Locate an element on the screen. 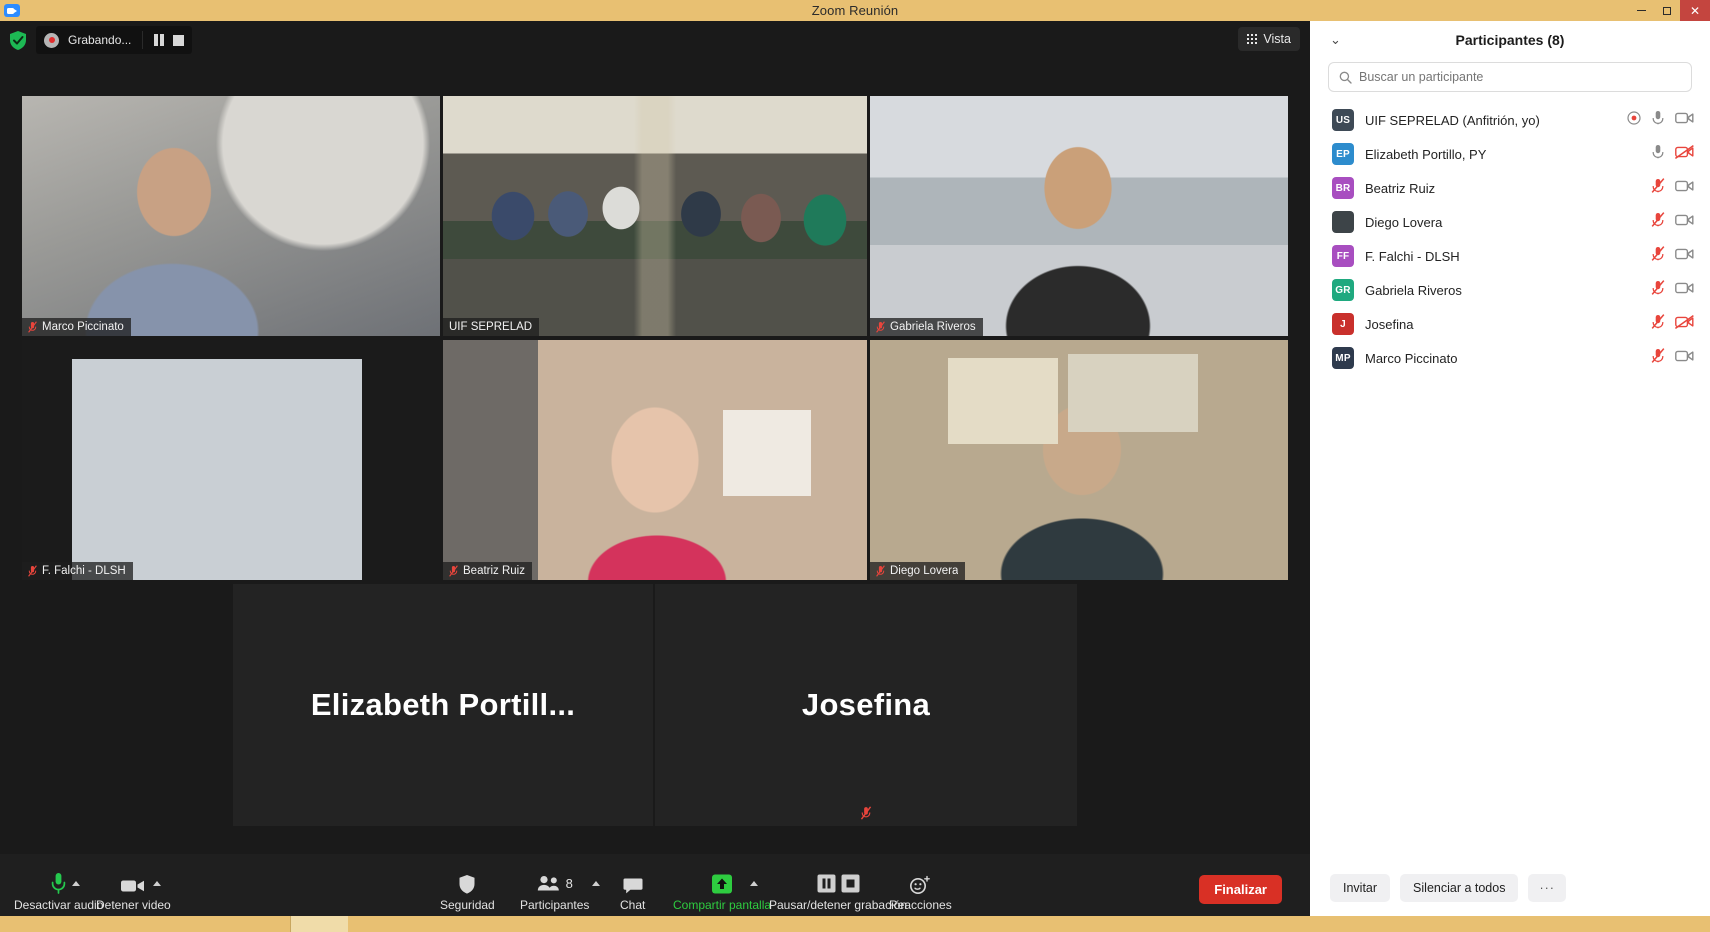 This screenshot has width=1710, height=932. participants-button: 8 Participantes is located at coordinates (554, 891).